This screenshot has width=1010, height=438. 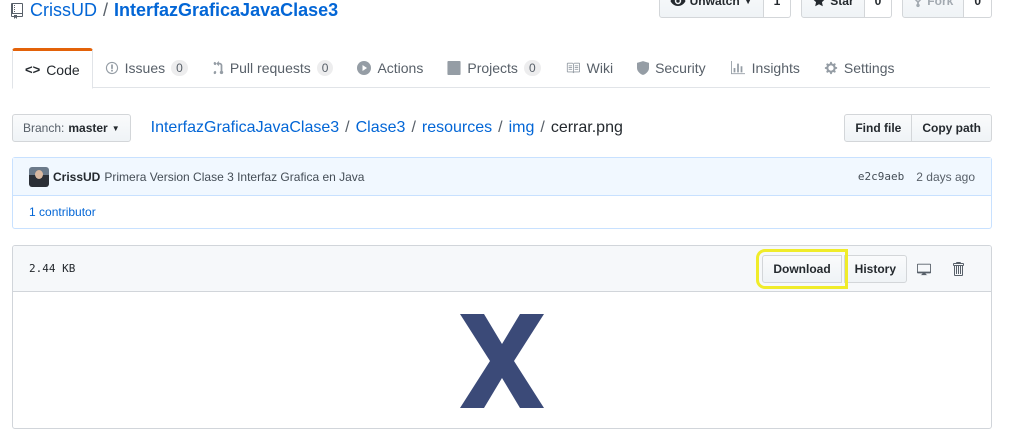 I want to click on file-nav-buttons: Find file Copy path, so click(x=918, y=128).